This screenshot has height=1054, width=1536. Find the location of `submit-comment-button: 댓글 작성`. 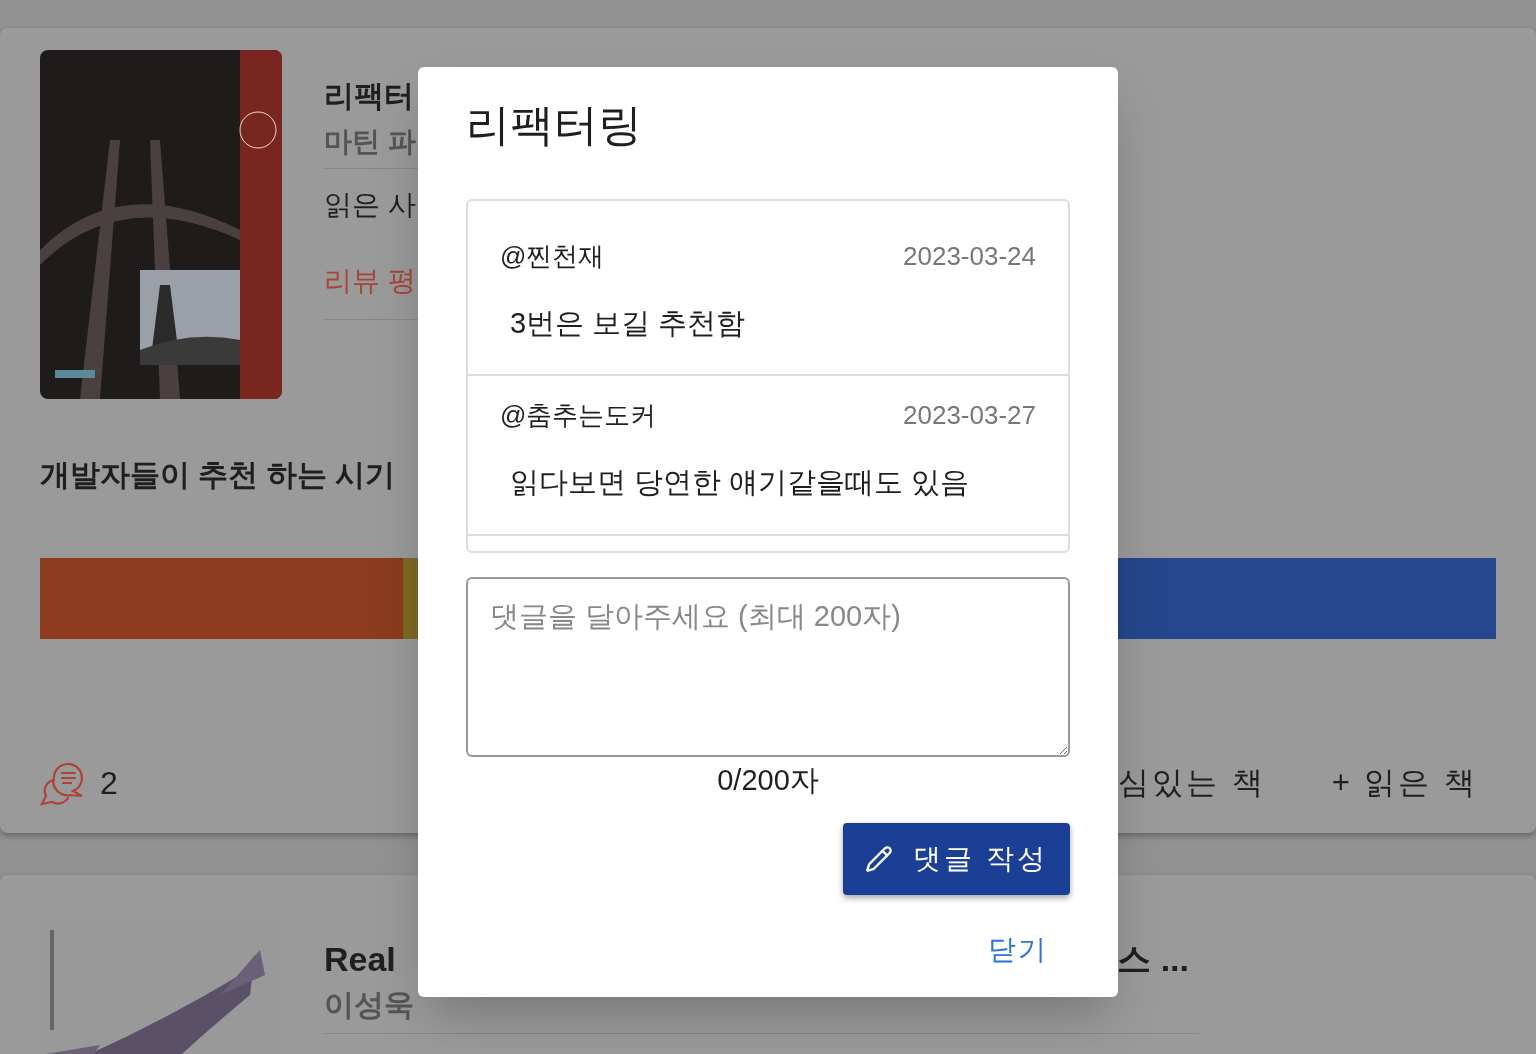

submit-comment-button: 댓글 작성 is located at coordinates (956, 858).